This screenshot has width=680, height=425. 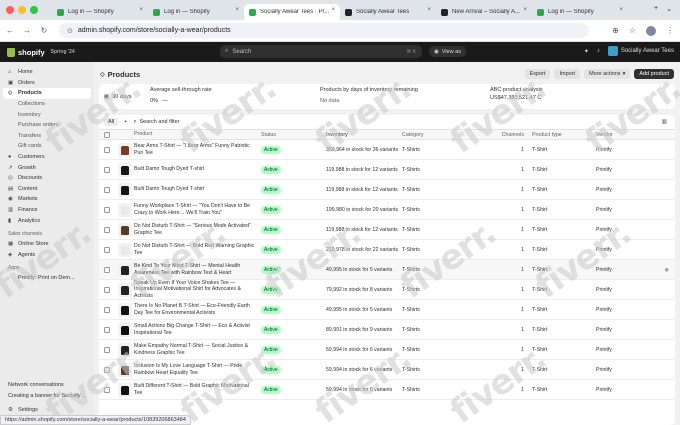 What do you see at coordinates (451, 135) in the screenshot?
I see `category-column-header: Category` at bounding box center [451, 135].